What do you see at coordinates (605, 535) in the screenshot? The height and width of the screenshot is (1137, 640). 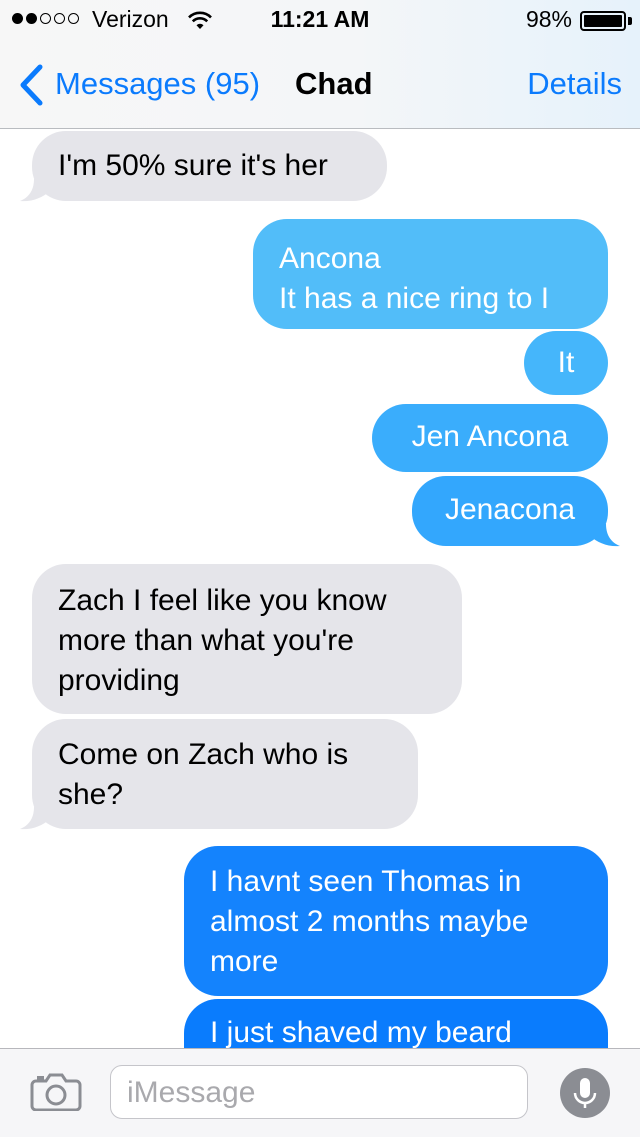 I see `sent-bubble-tail` at bounding box center [605, 535].